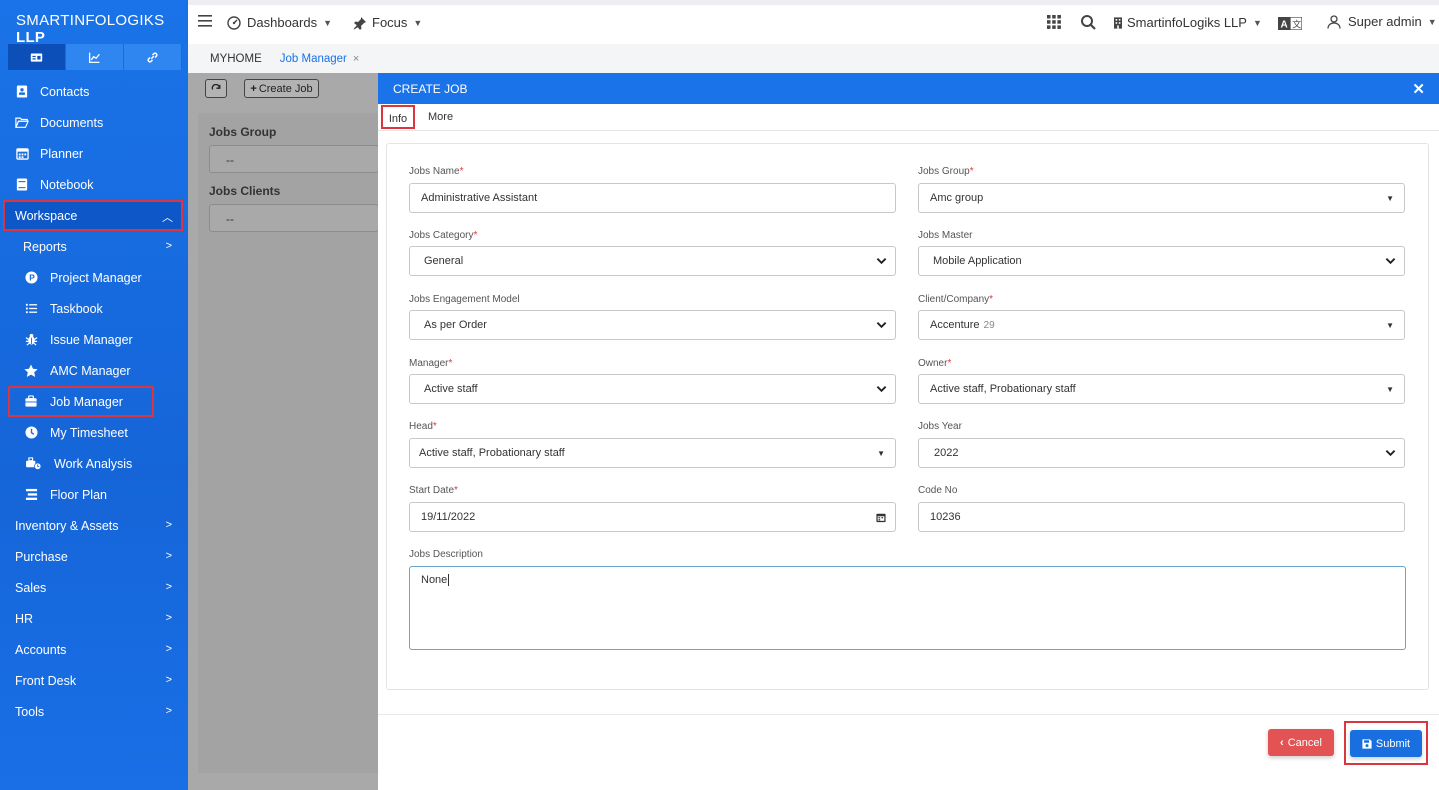 Image resolution: width=1439 pixels, height=790 pixels. I want to click on modal-title: CREATE JOB, so click(430, 88).